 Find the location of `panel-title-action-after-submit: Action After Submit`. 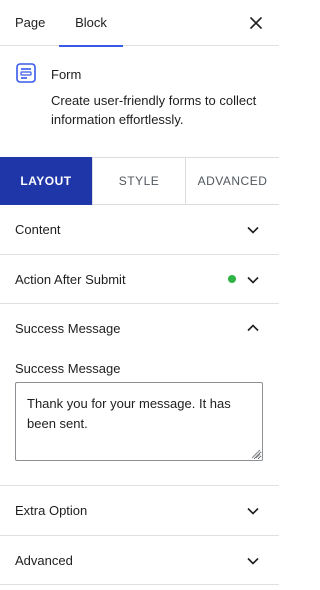

panel-title-action-after-submit: Action After Submit is located at coordinates (70, 279).